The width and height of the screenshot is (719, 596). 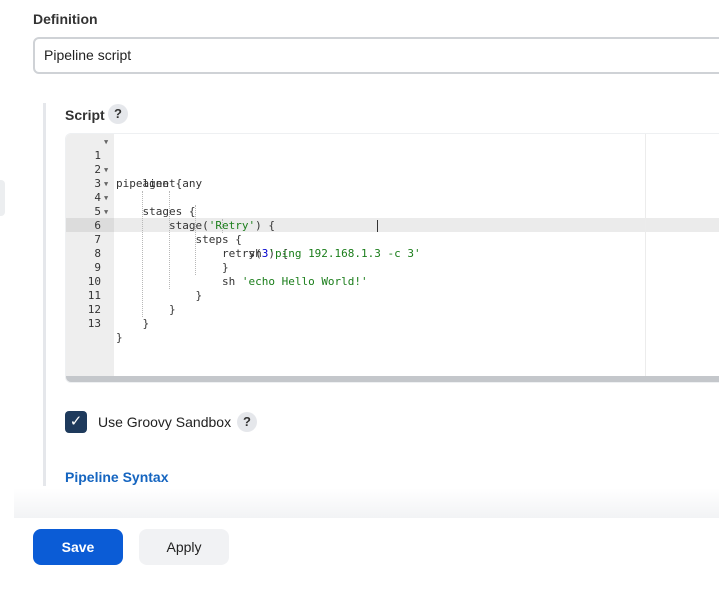 What do you see at coordinates (392, 204) in the screenshot?
I see `code-line-4: 4 ▼ stage('Retry') {` at bounding box center [392, 204].